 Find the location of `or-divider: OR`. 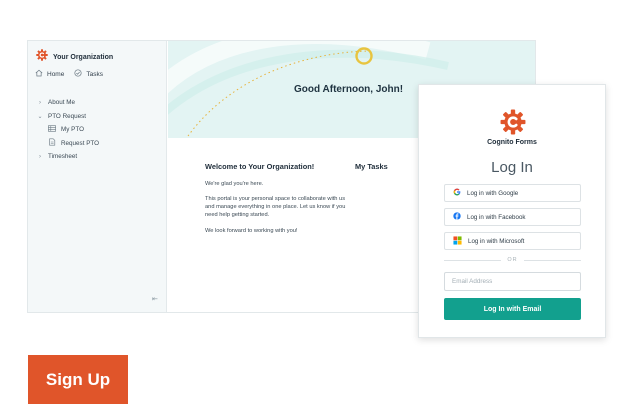

or-divider: OR is located at coordinates (512, 260).